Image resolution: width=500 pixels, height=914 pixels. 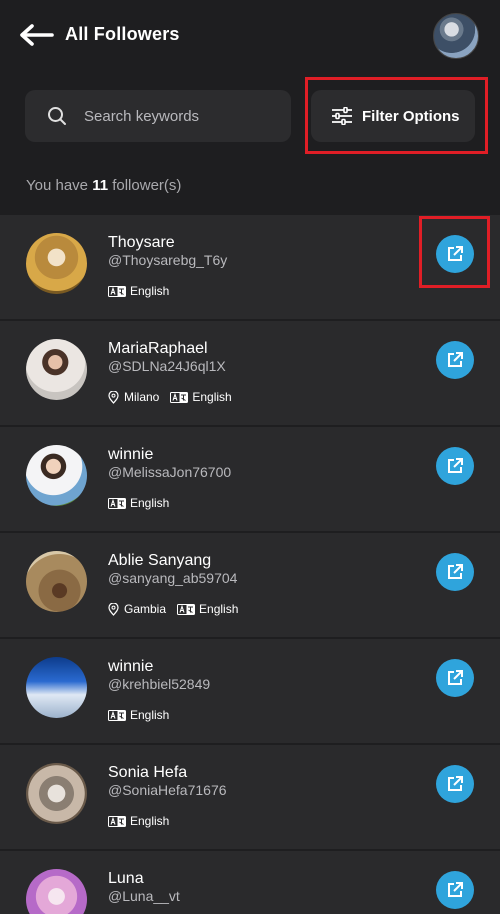 I want to click on follower-handle: @SoniaHefa71676, so click(x=167, y=790).